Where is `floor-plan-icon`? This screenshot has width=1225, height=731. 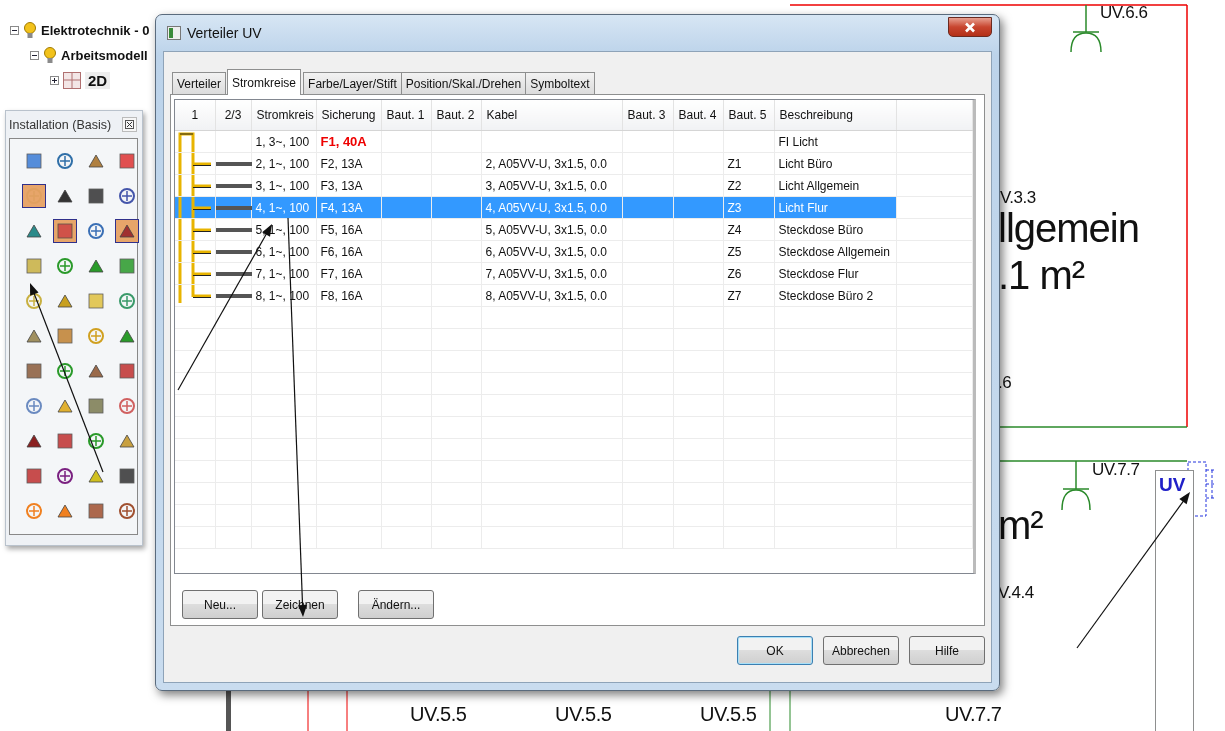
floor-plan-icon is located at coordinates (72, 80).